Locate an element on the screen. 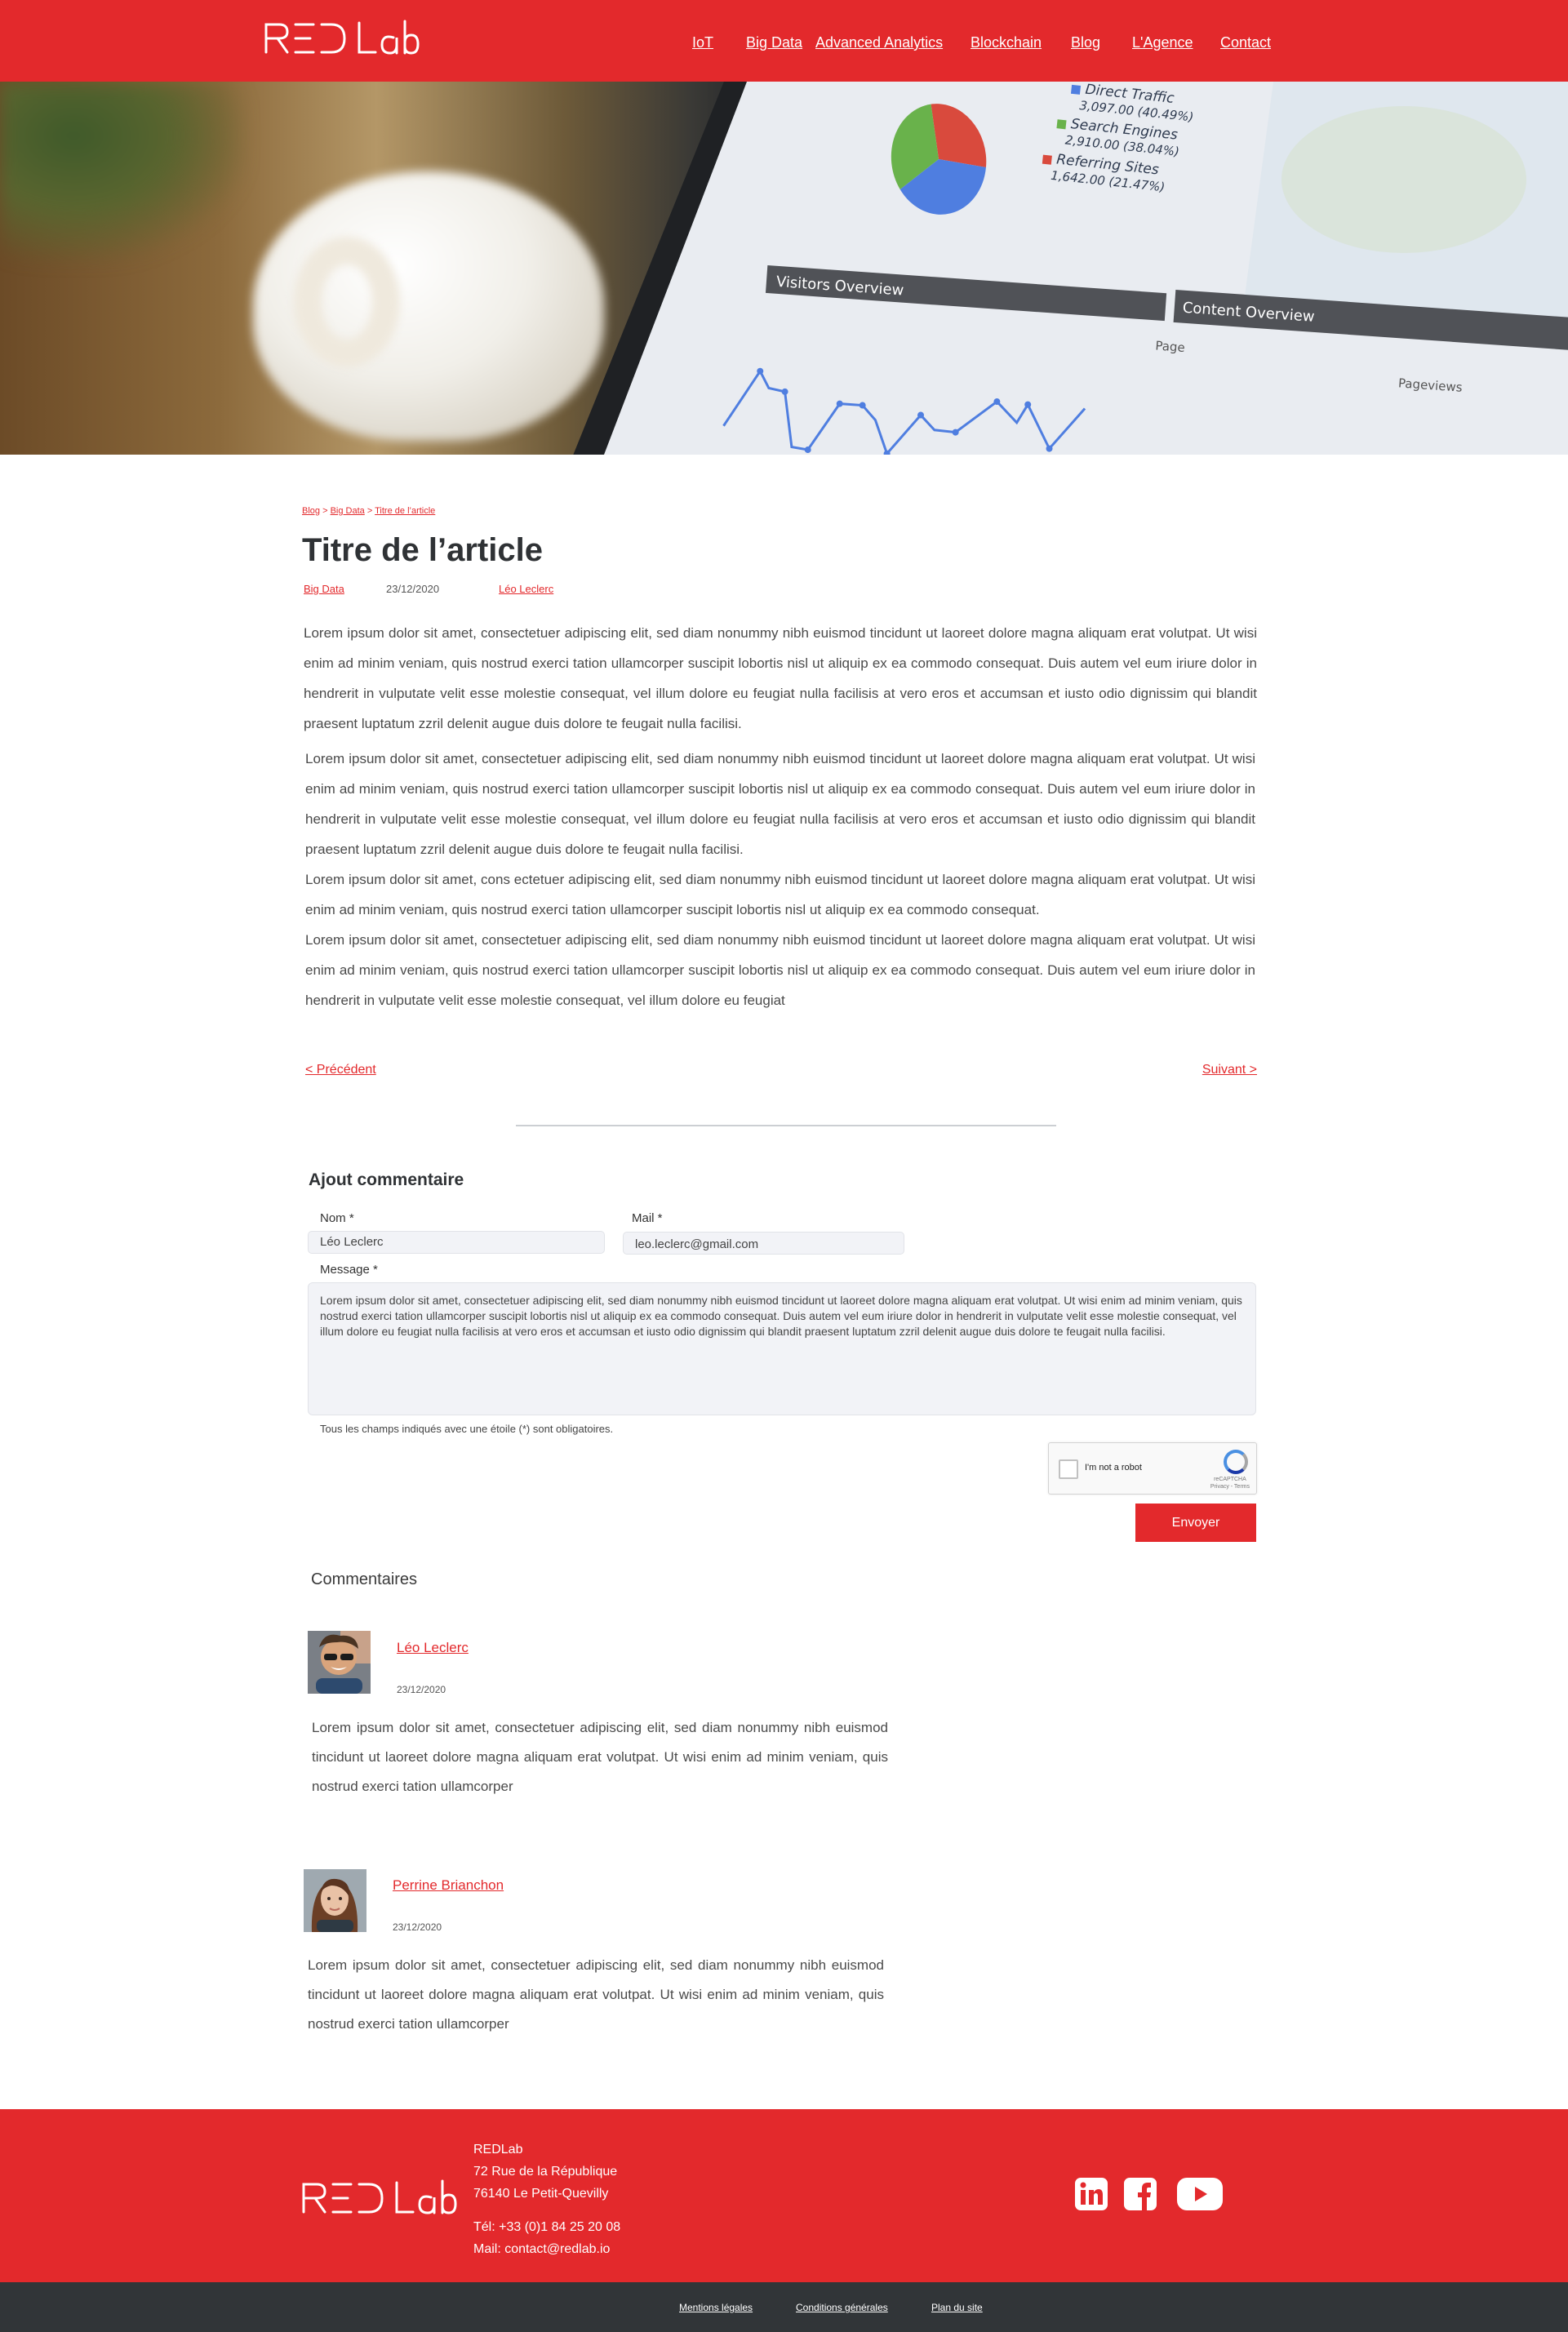 This screenshot has height=2332, width=1568. comment-author-link: Léo Leclerc is located at coordinates (433, 1648).